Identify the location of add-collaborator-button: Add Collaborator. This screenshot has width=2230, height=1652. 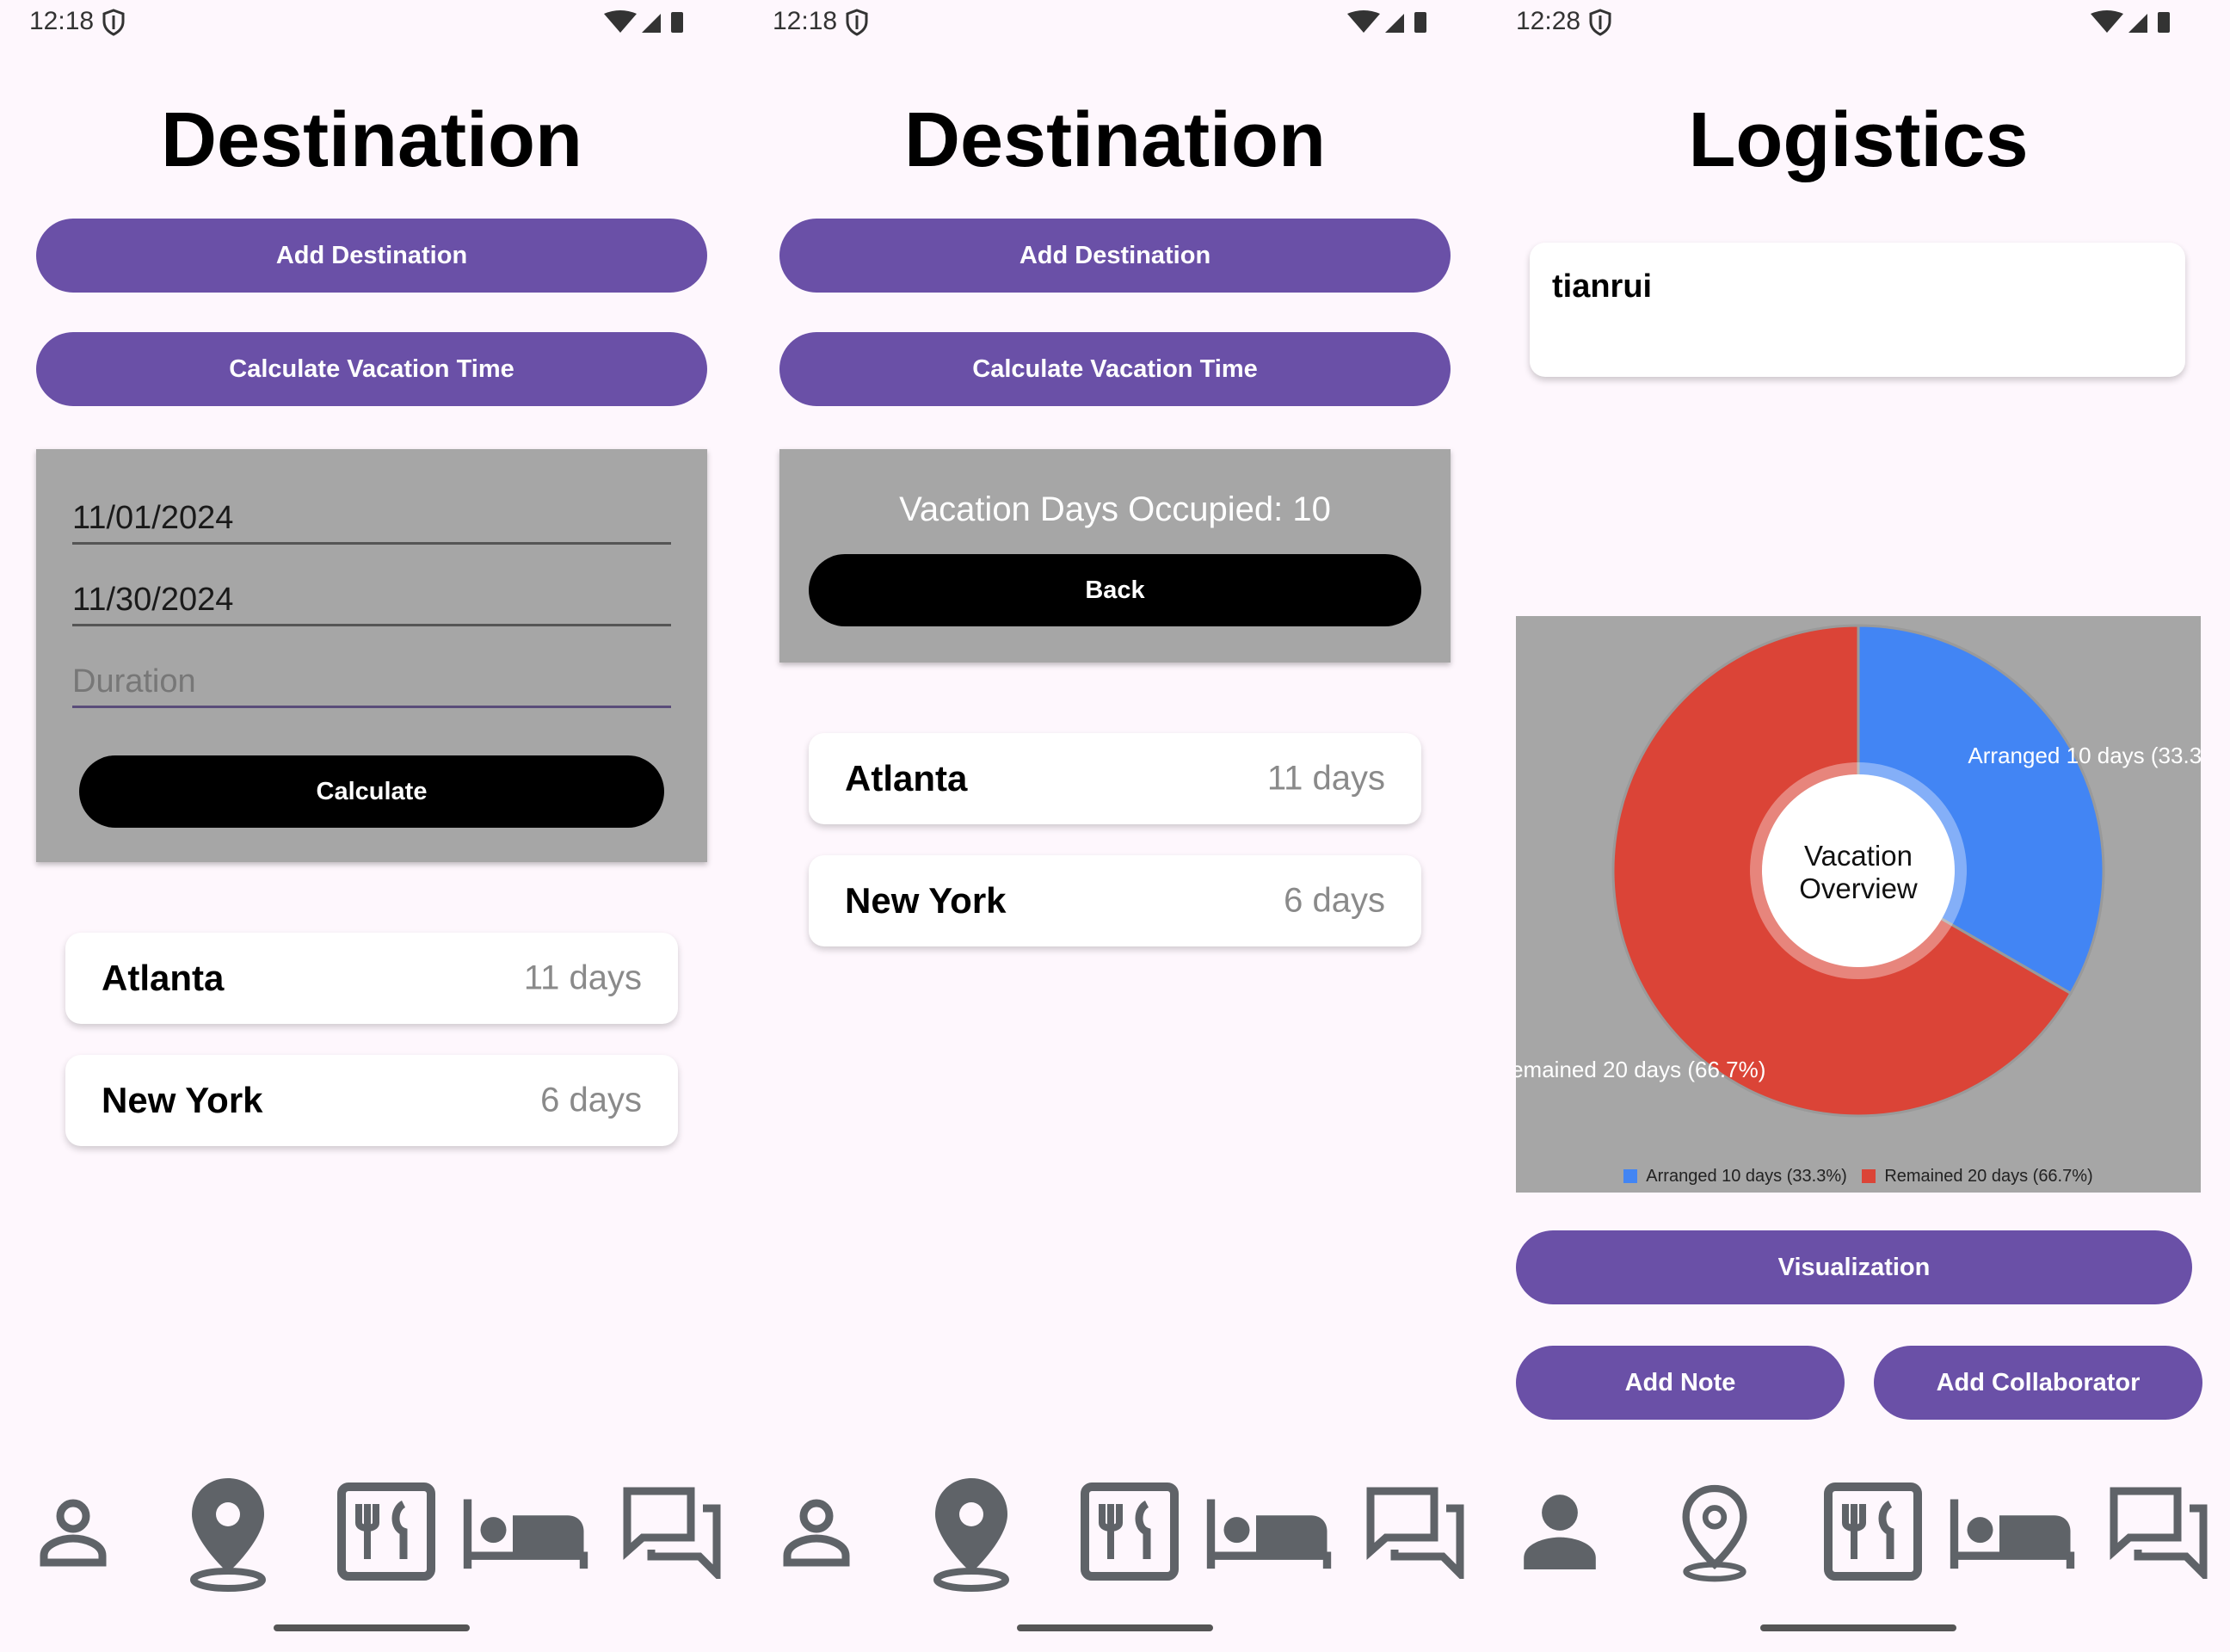
(2038, 1383).